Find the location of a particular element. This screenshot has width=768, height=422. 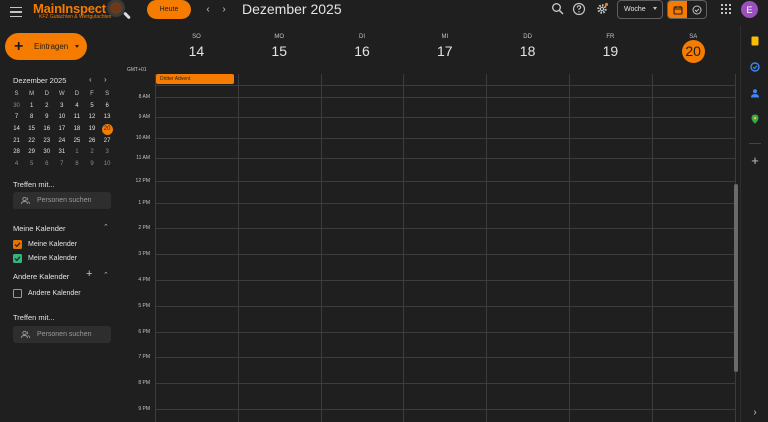

day-number: 20 is located at coordinates (693, 51).